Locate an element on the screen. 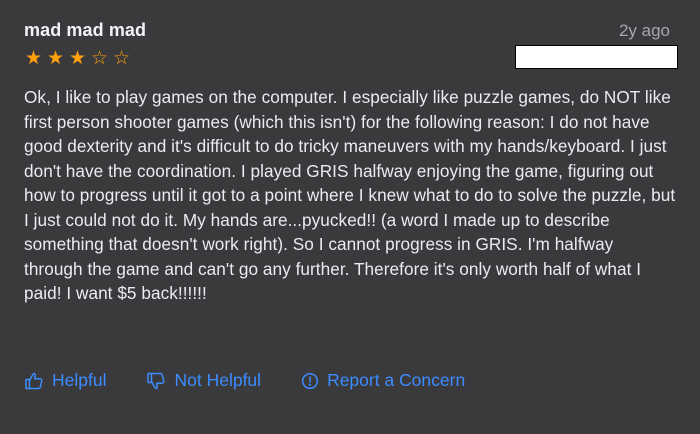 The width and height of the screenshot is (700, 434). review-actions: Helpful Not Helpful Report a Concern is located at coordinates (244, 380).